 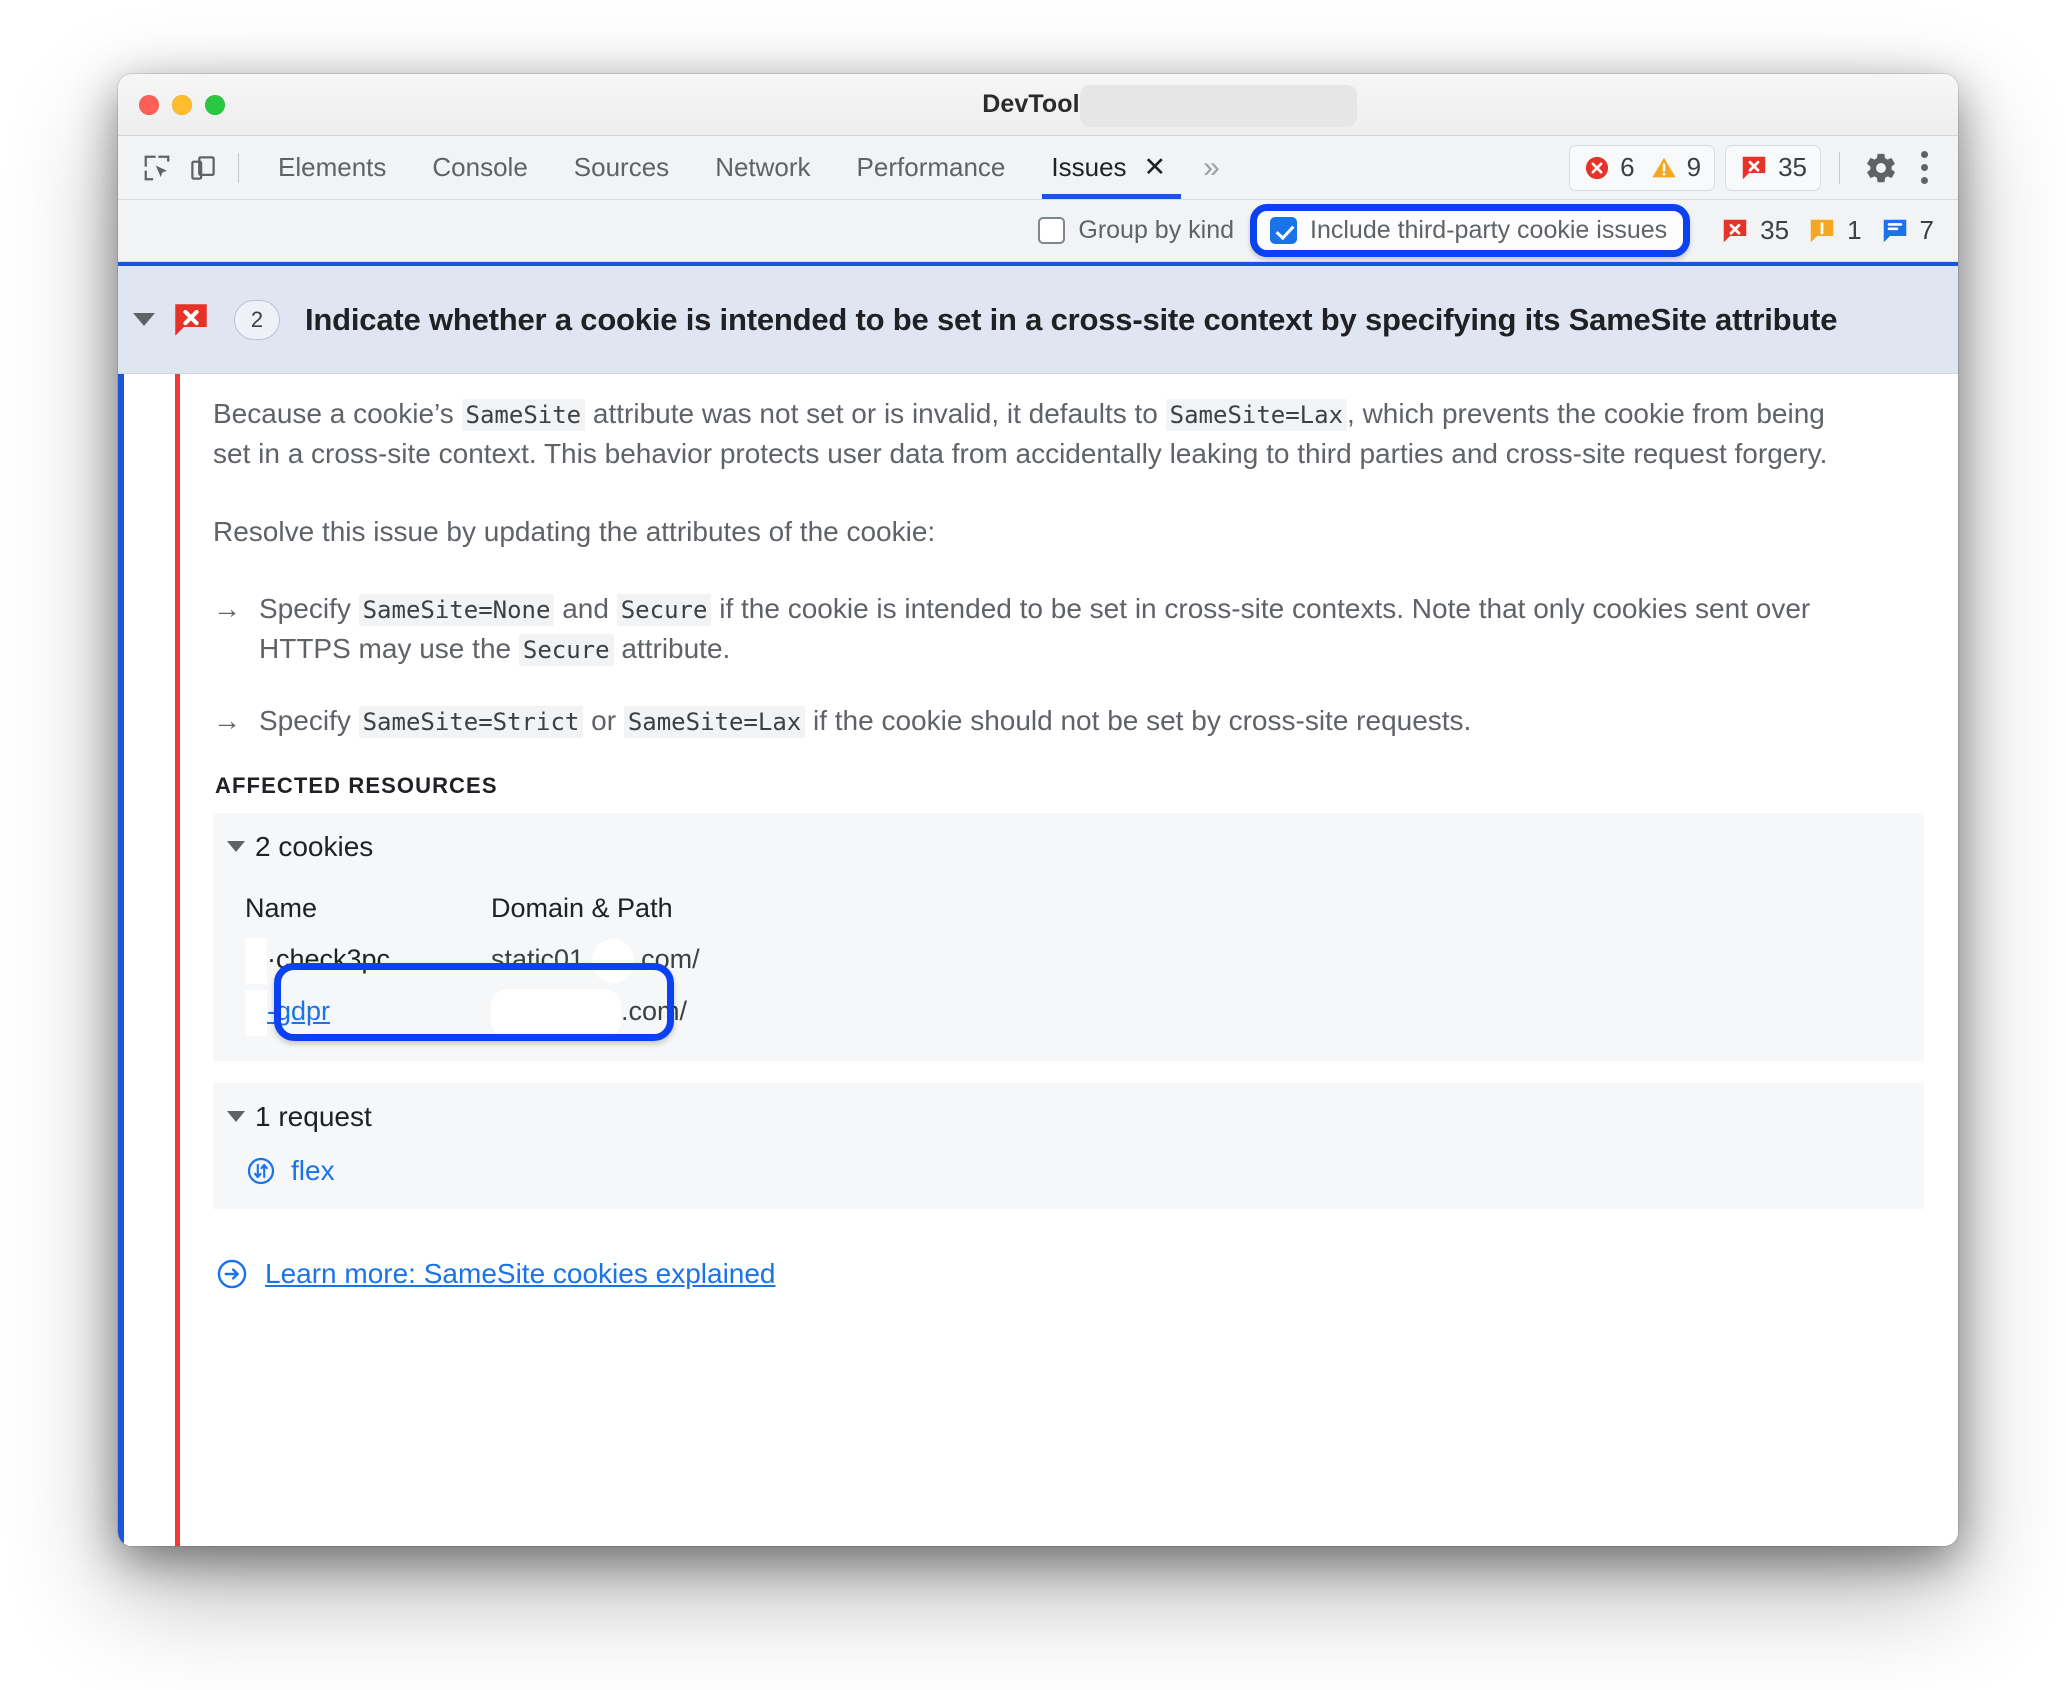 I want to click on tab-label: Network, so click(x=763, y=167).